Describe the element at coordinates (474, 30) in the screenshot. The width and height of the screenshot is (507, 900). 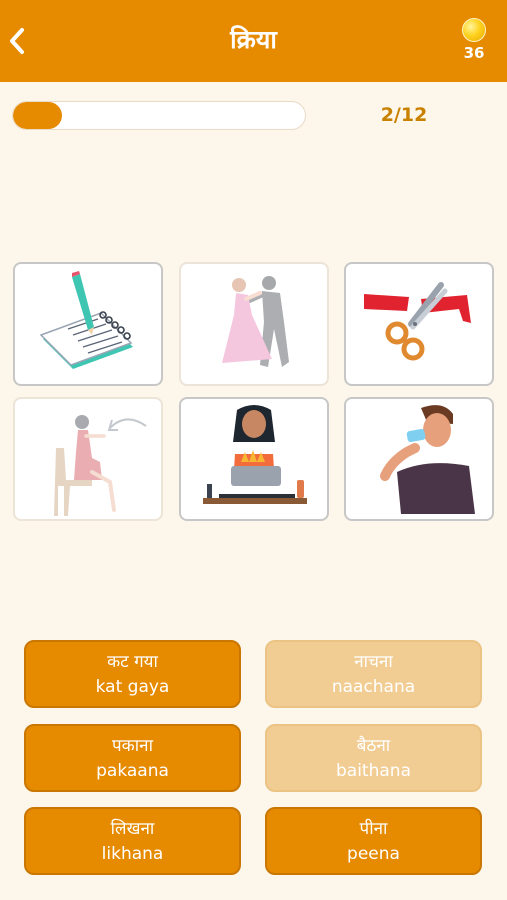
I see `coin-icon` at that location.